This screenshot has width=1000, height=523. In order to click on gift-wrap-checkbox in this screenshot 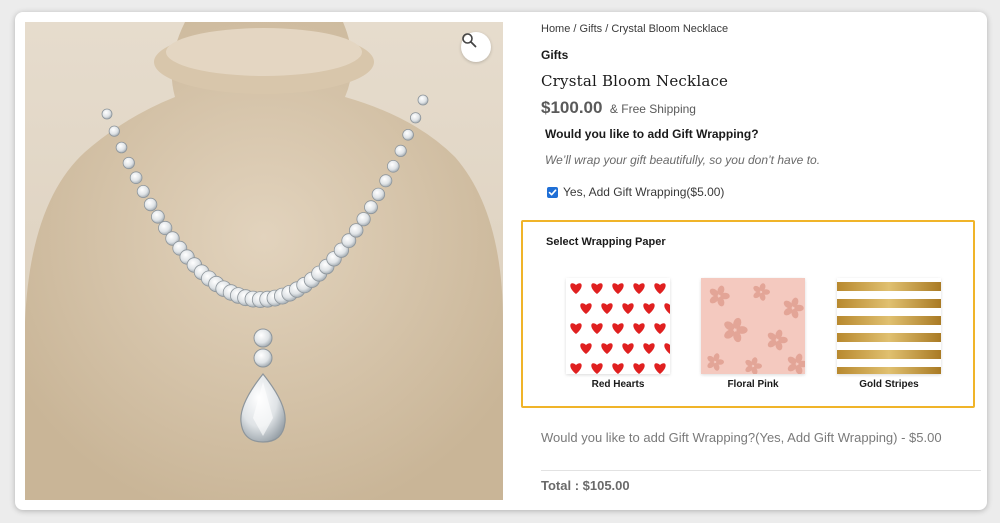, I will do `click(552, 192)`.